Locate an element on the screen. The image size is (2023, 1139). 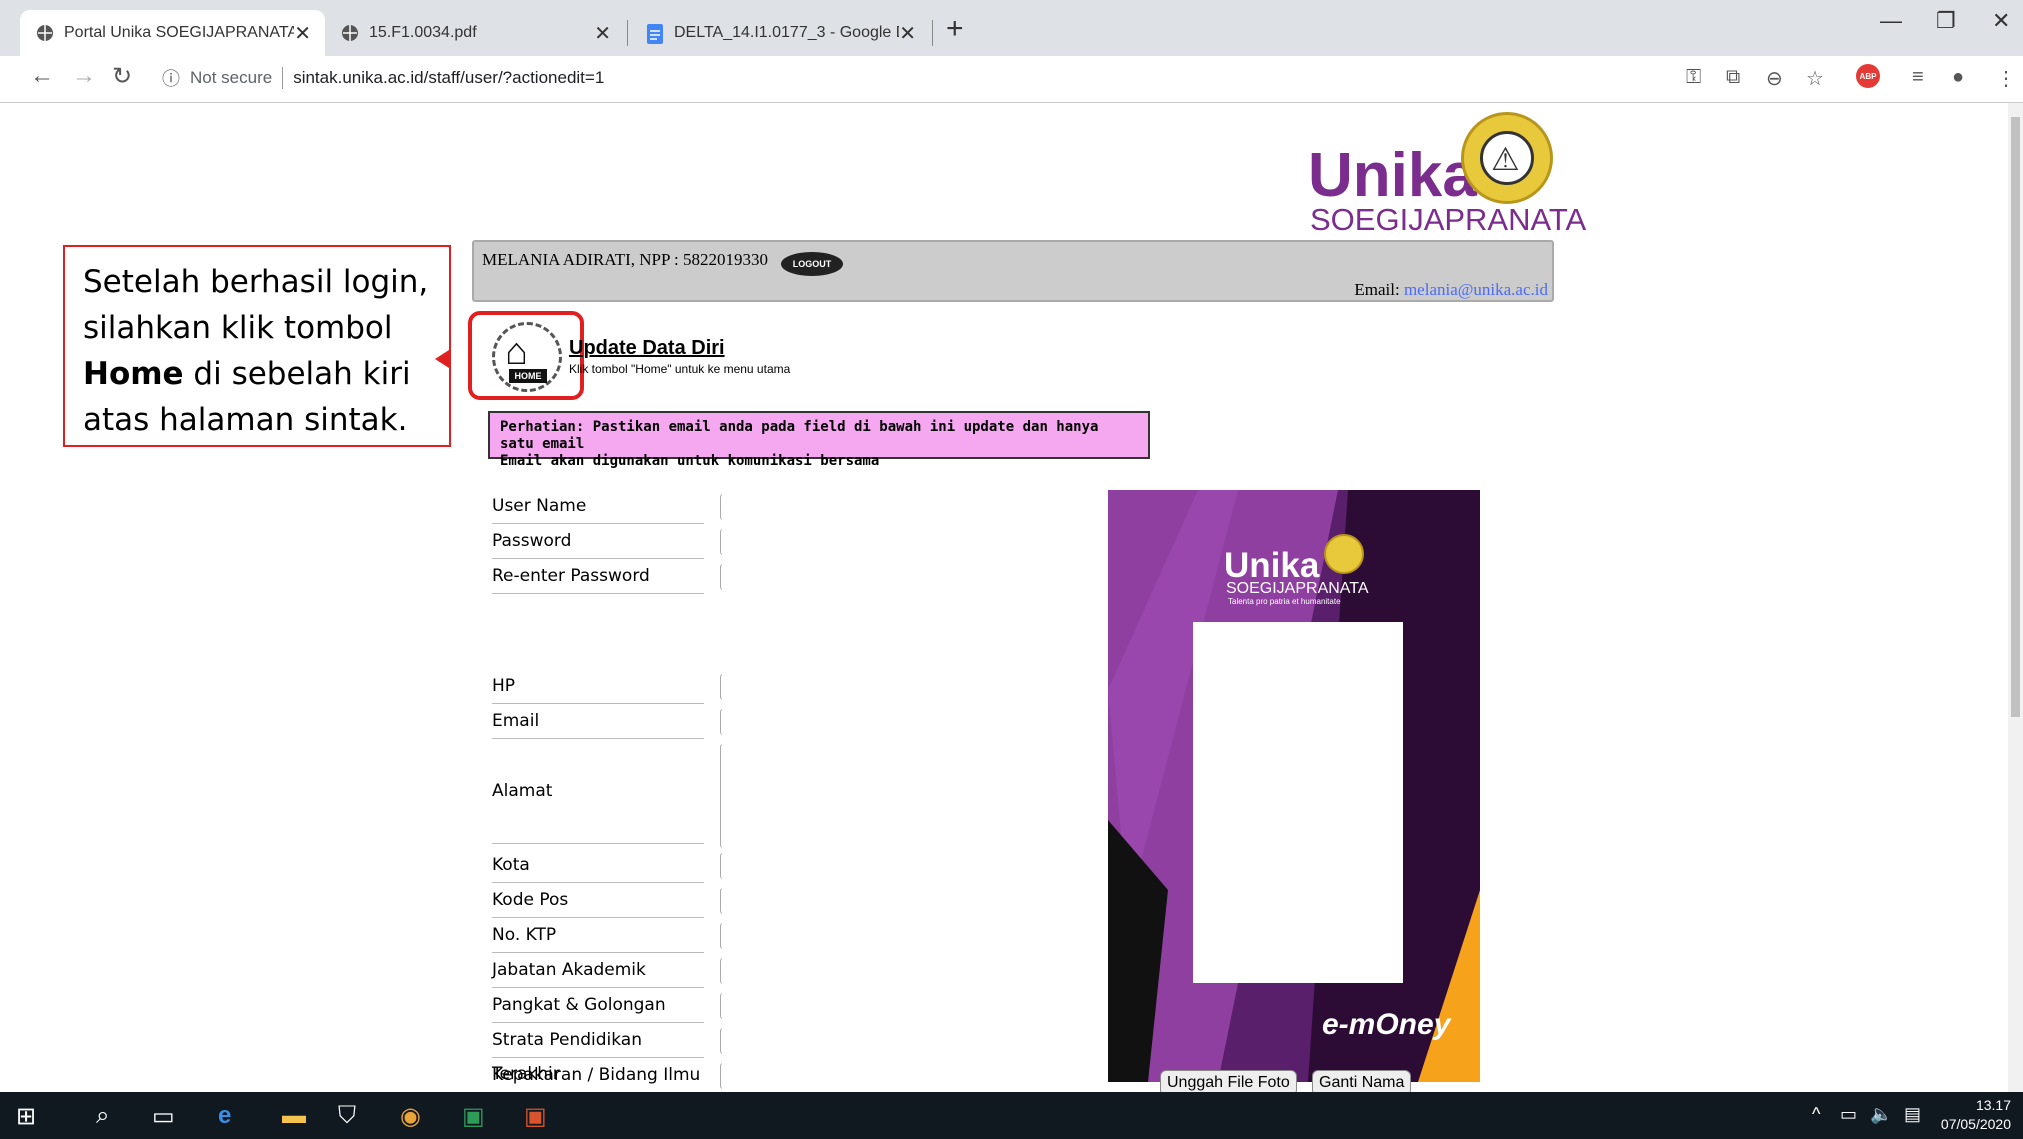
chrome-icon: ◉ is located at coordinates (410, 1116).